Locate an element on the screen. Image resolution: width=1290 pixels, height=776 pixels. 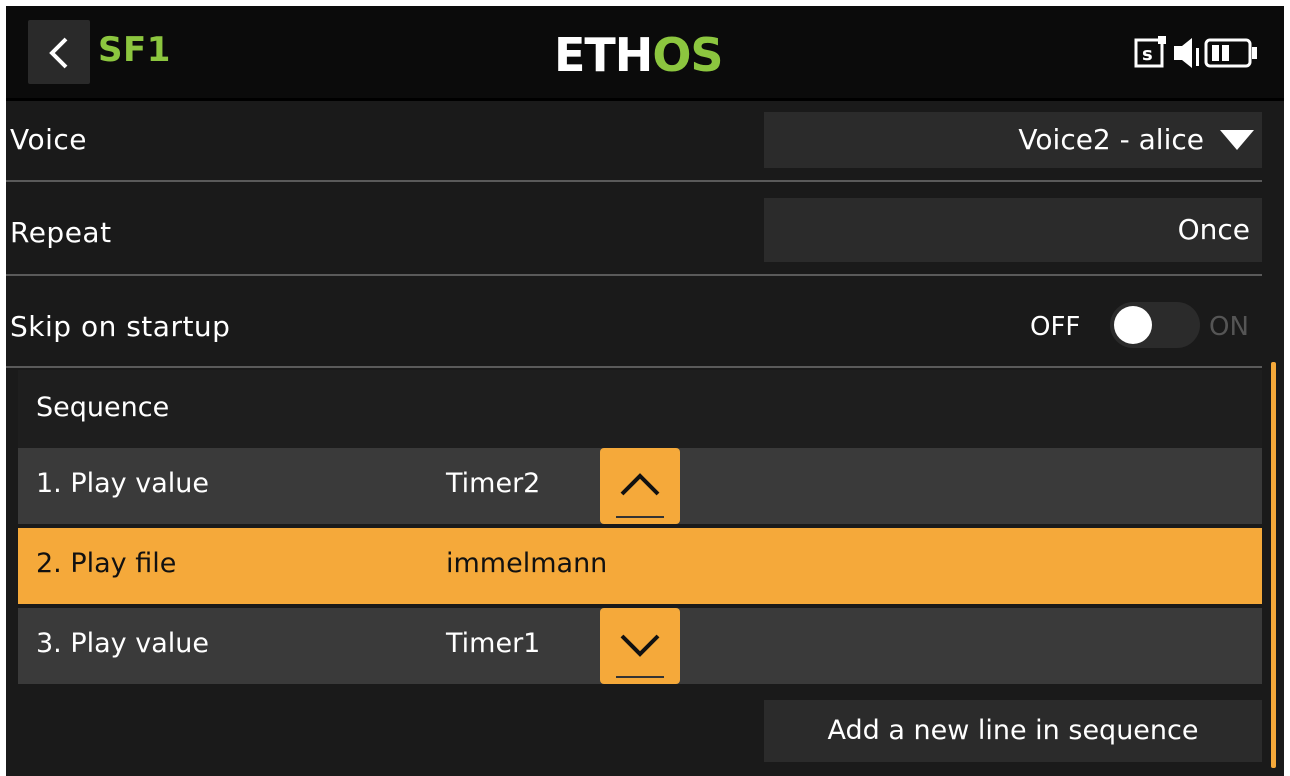
move-down-button is located at coordinates (640, 646).